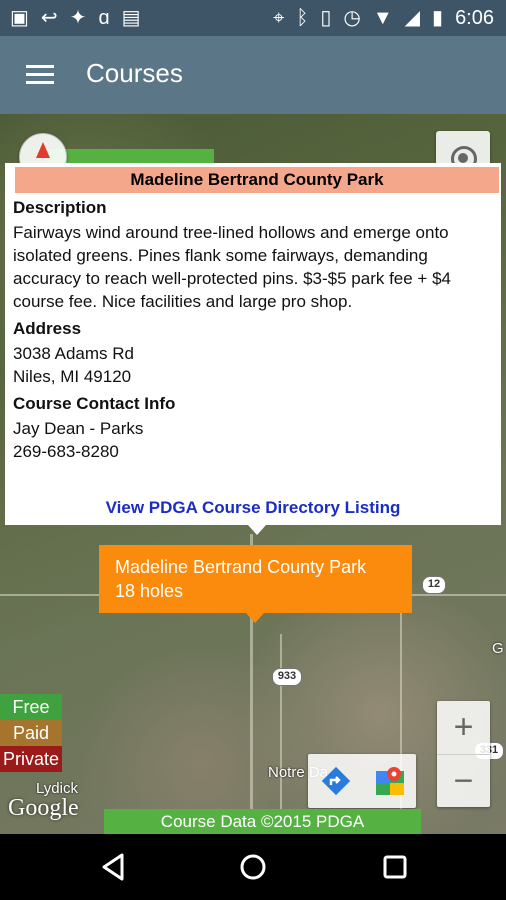 The height and width of the screenshot is (900, 506). Describe the element at coordinates (19, 18) in the screenshot. I see `image-icon: ▣` at that location.